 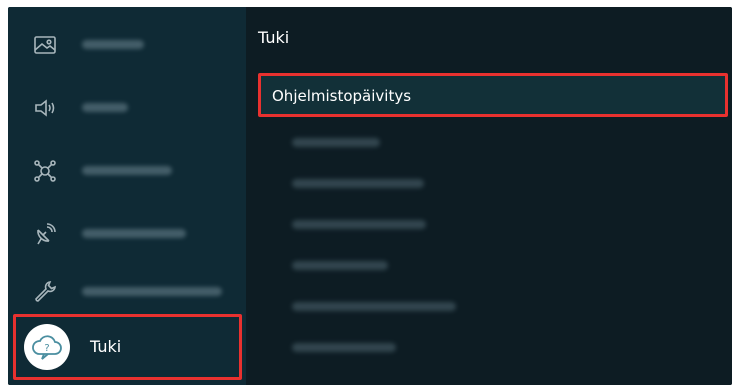 I want to click on connection-icon, so click(x=45, y=171).